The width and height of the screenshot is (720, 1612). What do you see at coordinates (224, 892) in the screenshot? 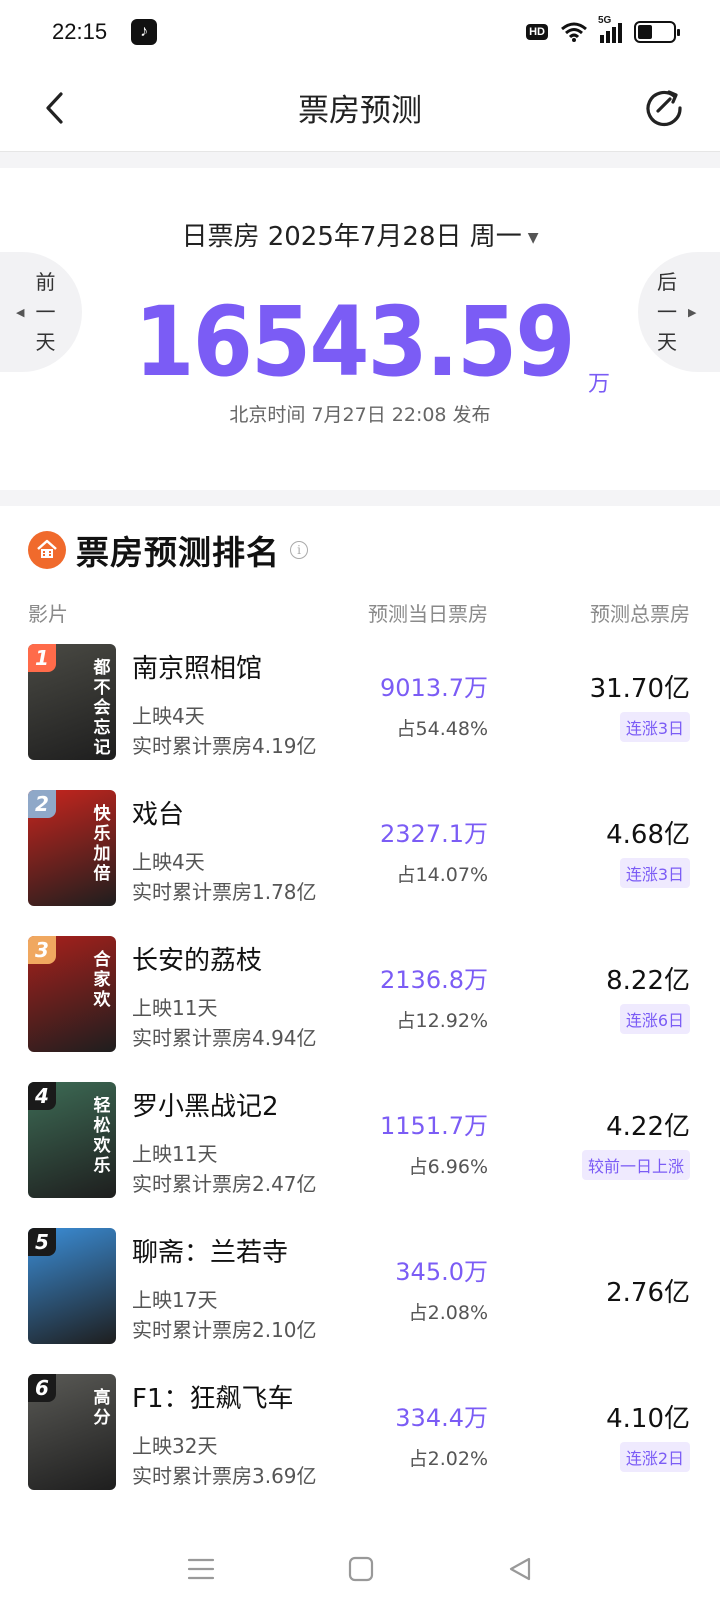
I see `movie-cumulative: 实时累计票房1.78亿` at bounding box center [224, 892].